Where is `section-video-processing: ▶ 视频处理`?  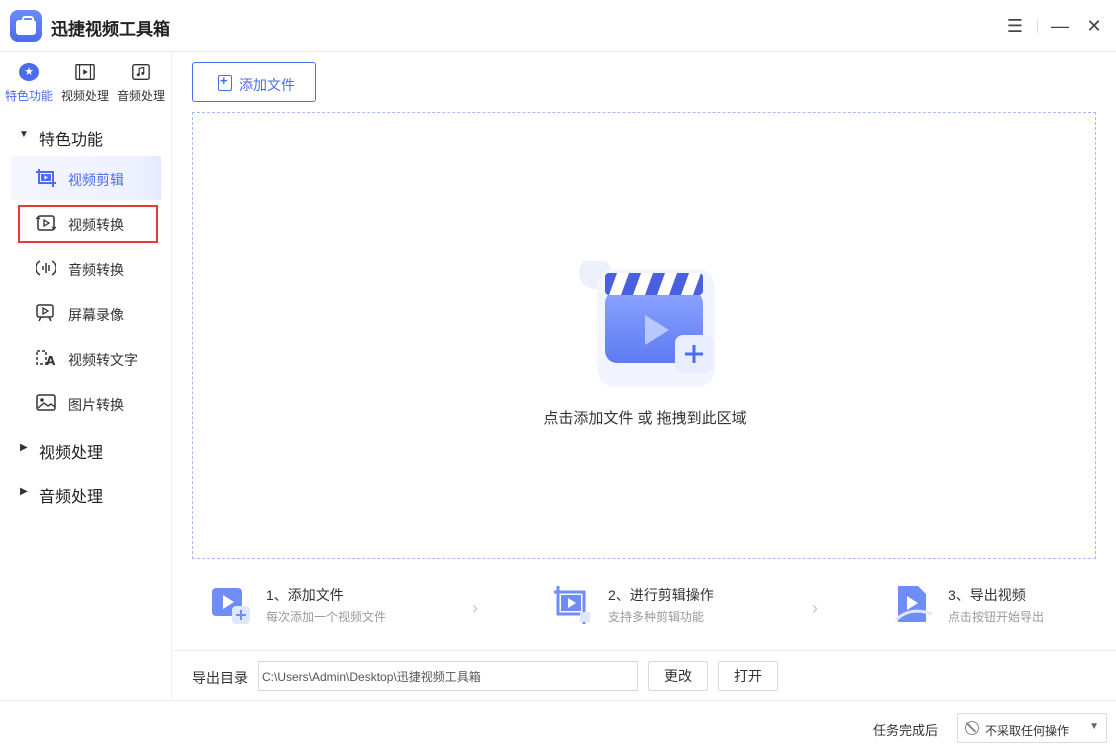 section-video-processing: ▶ 视频处理 is located at coordinates (86, 448).